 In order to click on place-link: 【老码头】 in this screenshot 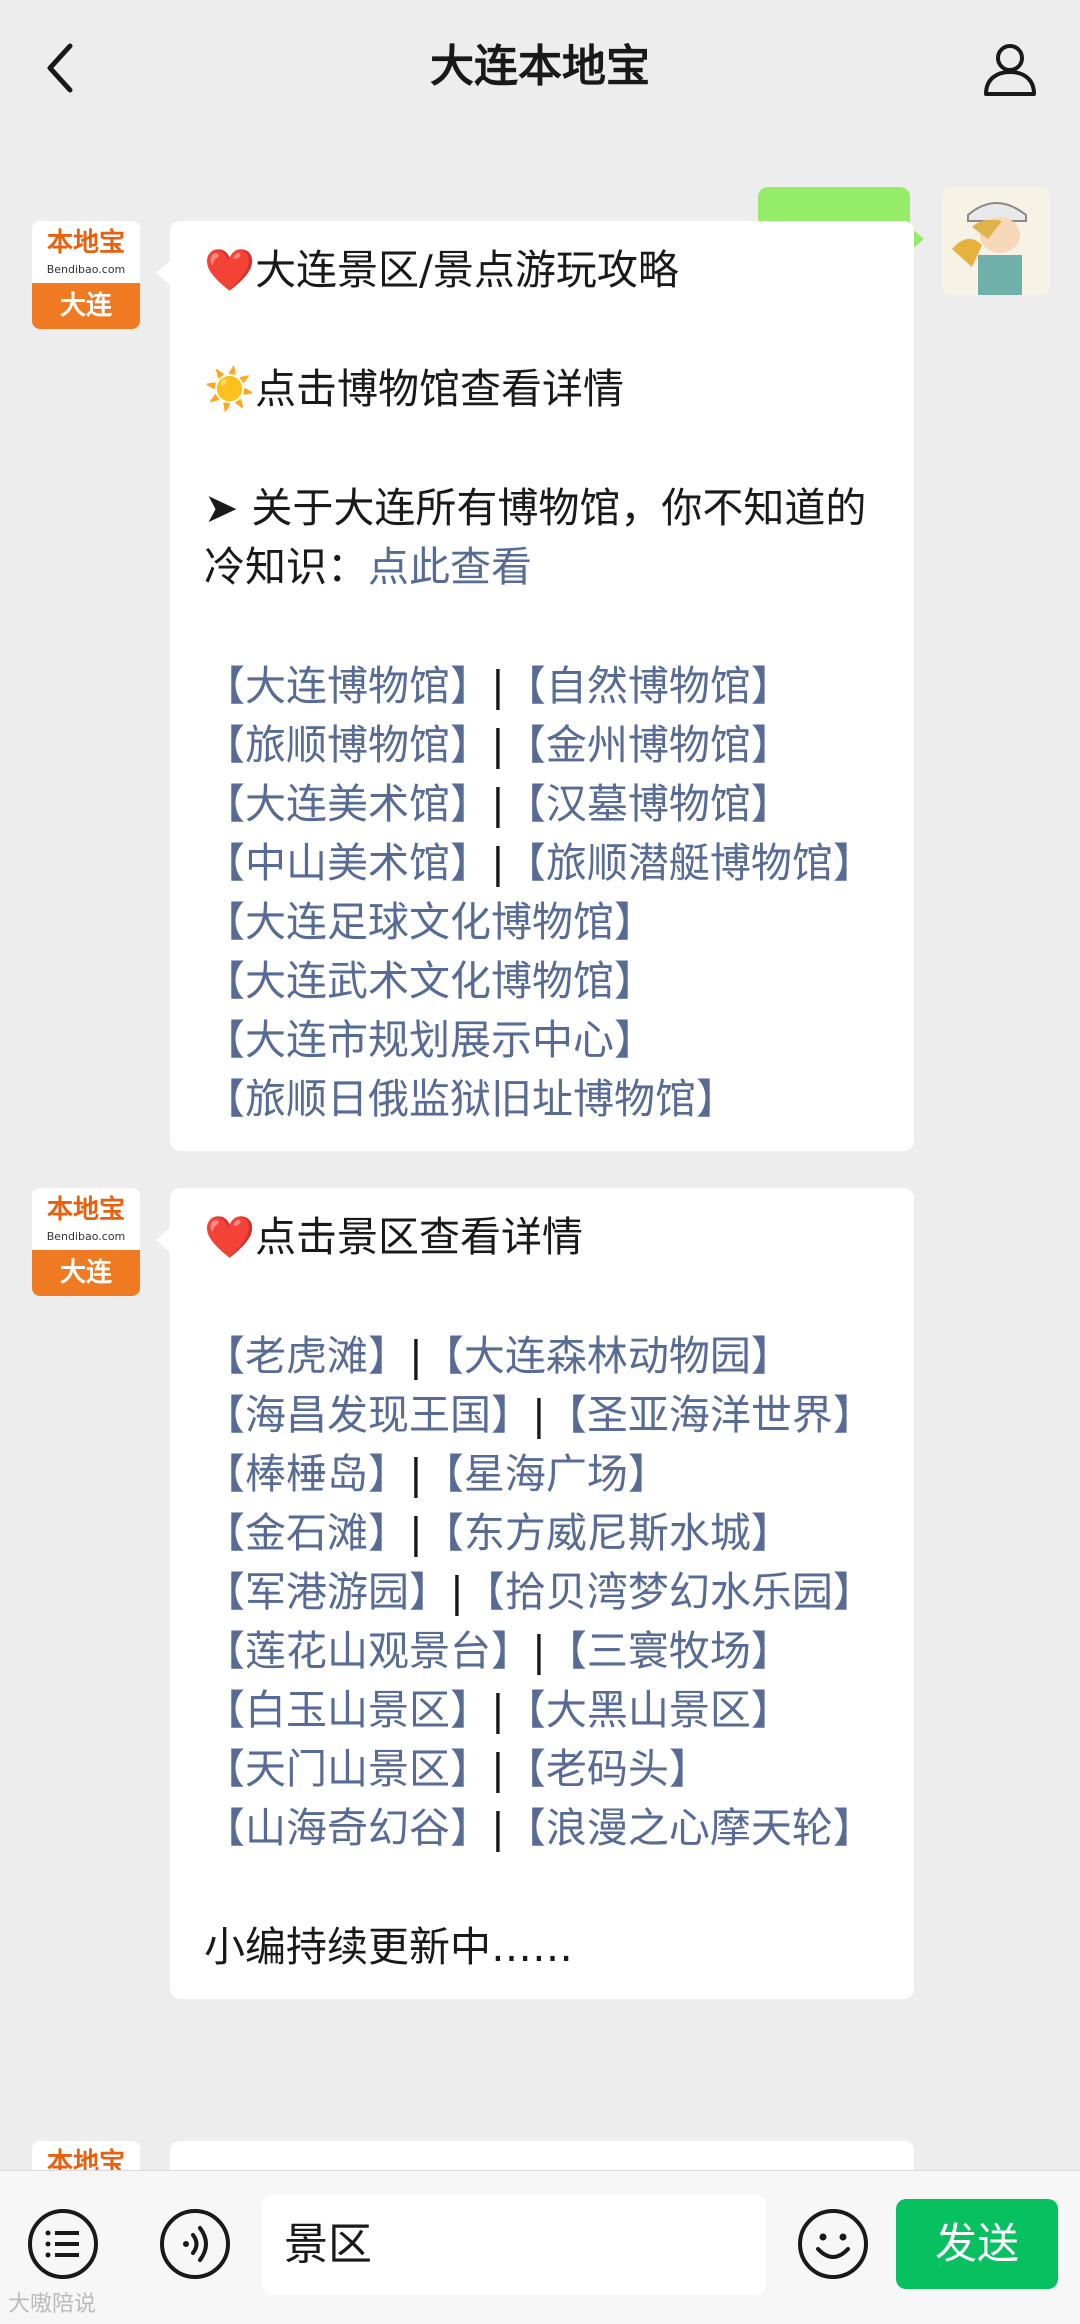, I will do `click(607, 1769)`.